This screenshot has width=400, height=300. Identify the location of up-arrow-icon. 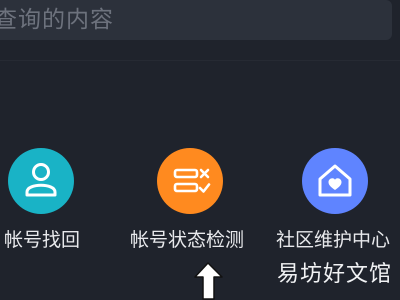
(209, 281).